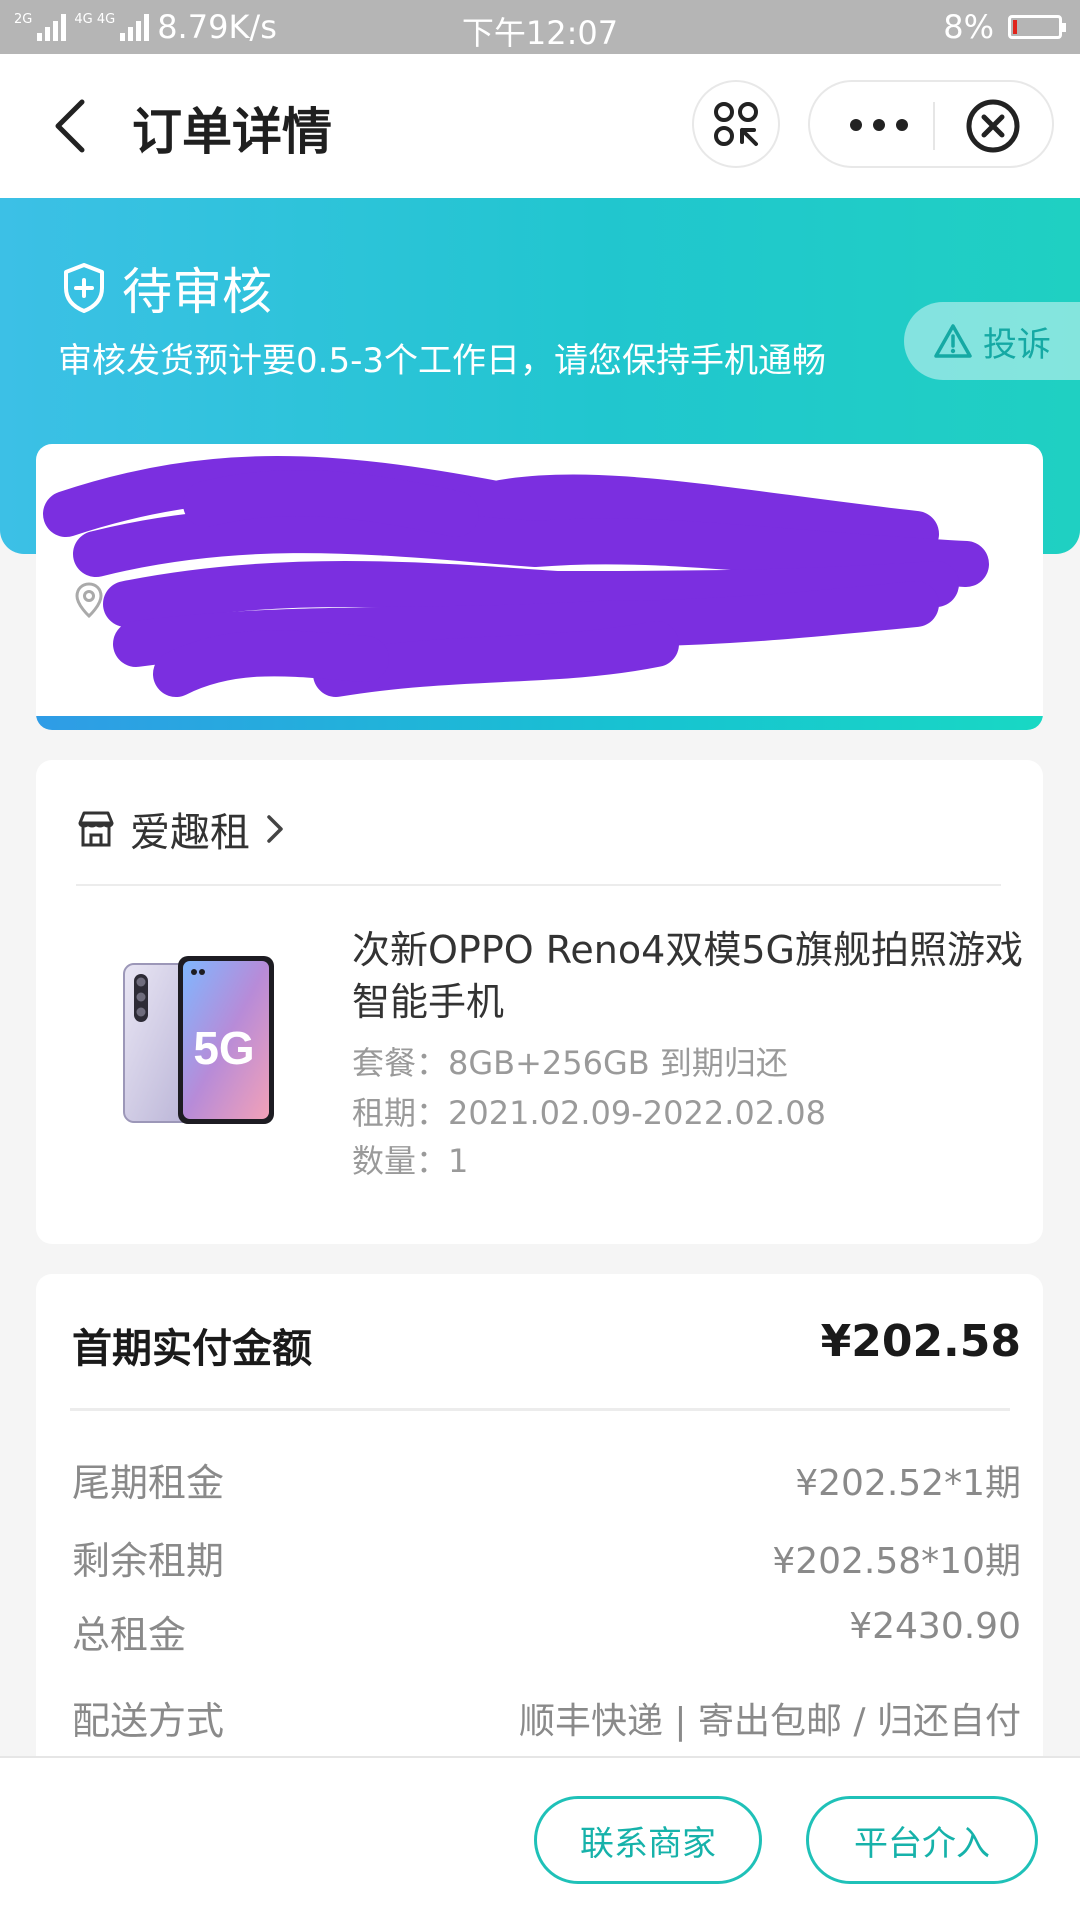 The height and width of the screenshot is (1922, 1080). I want to click on remaining-term-value: ¥202.58*10期, so click(896, 1561).